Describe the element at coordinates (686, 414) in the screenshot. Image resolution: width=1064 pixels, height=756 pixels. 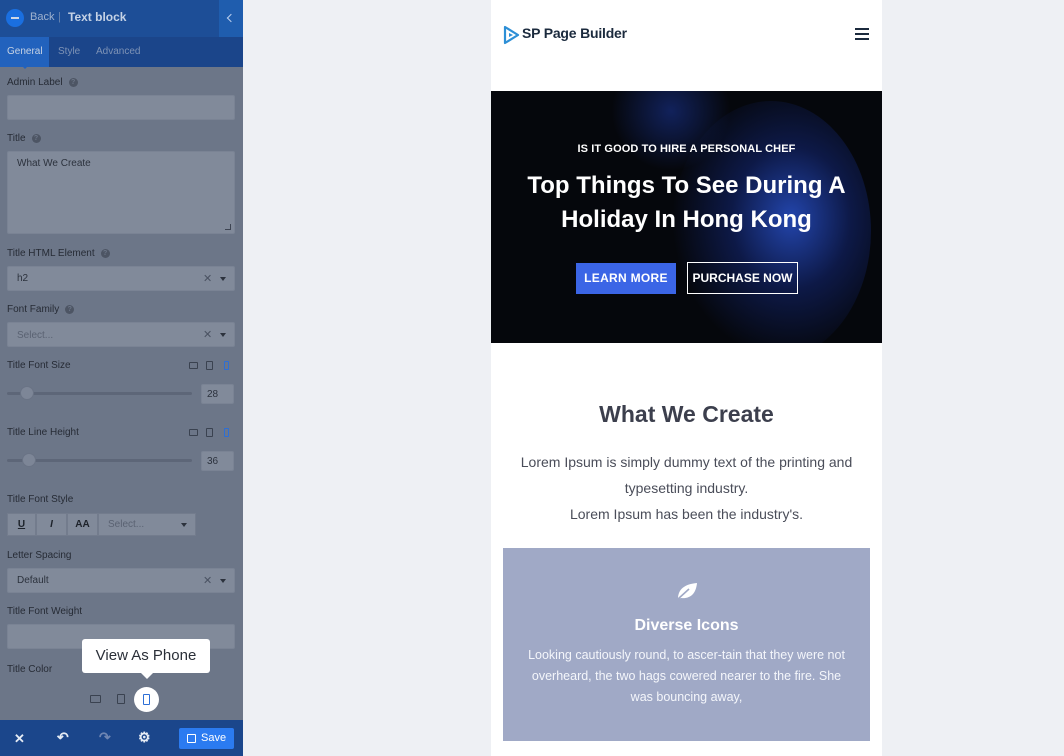
I see `section-title: What We Create` at that location.